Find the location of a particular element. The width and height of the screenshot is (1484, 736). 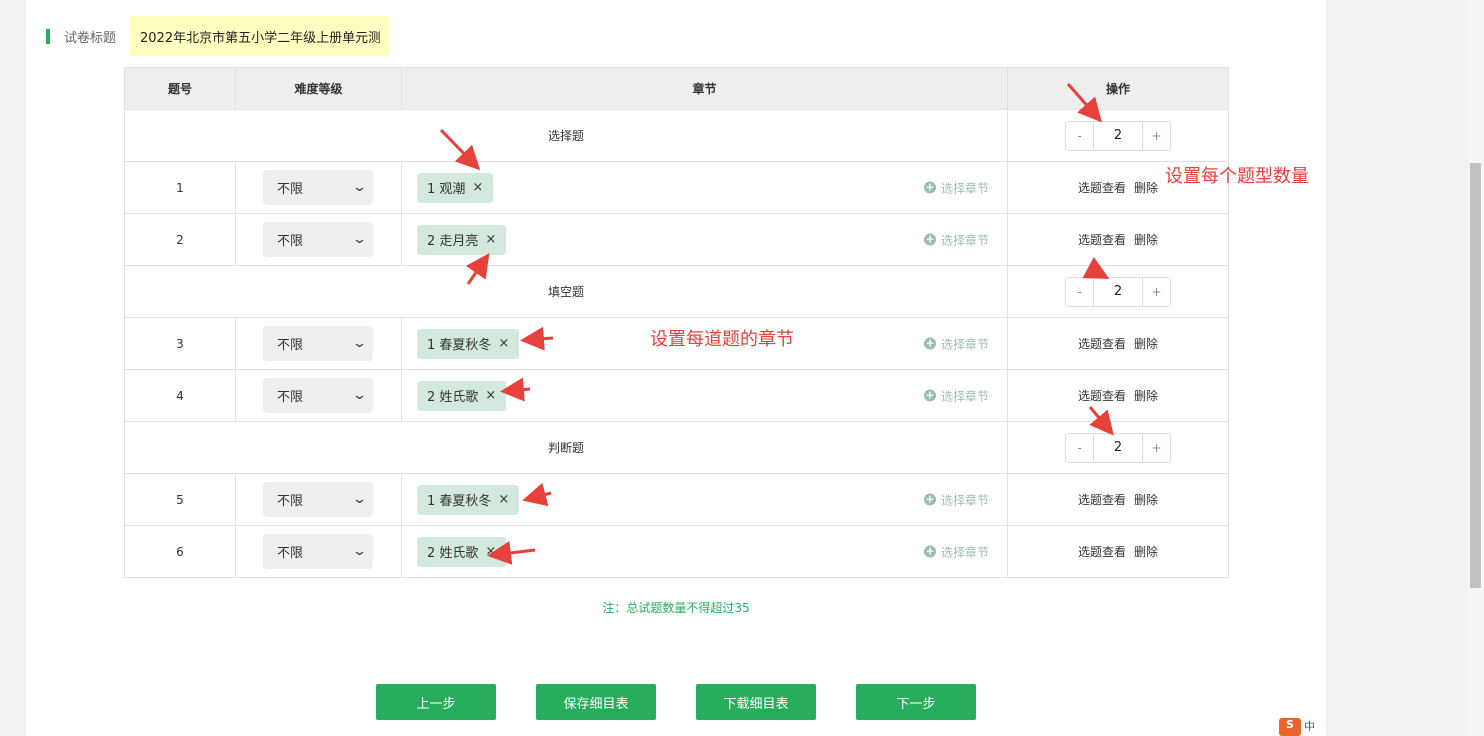

save-table-button: 保存细目表 is located at coordinates (596, 702).